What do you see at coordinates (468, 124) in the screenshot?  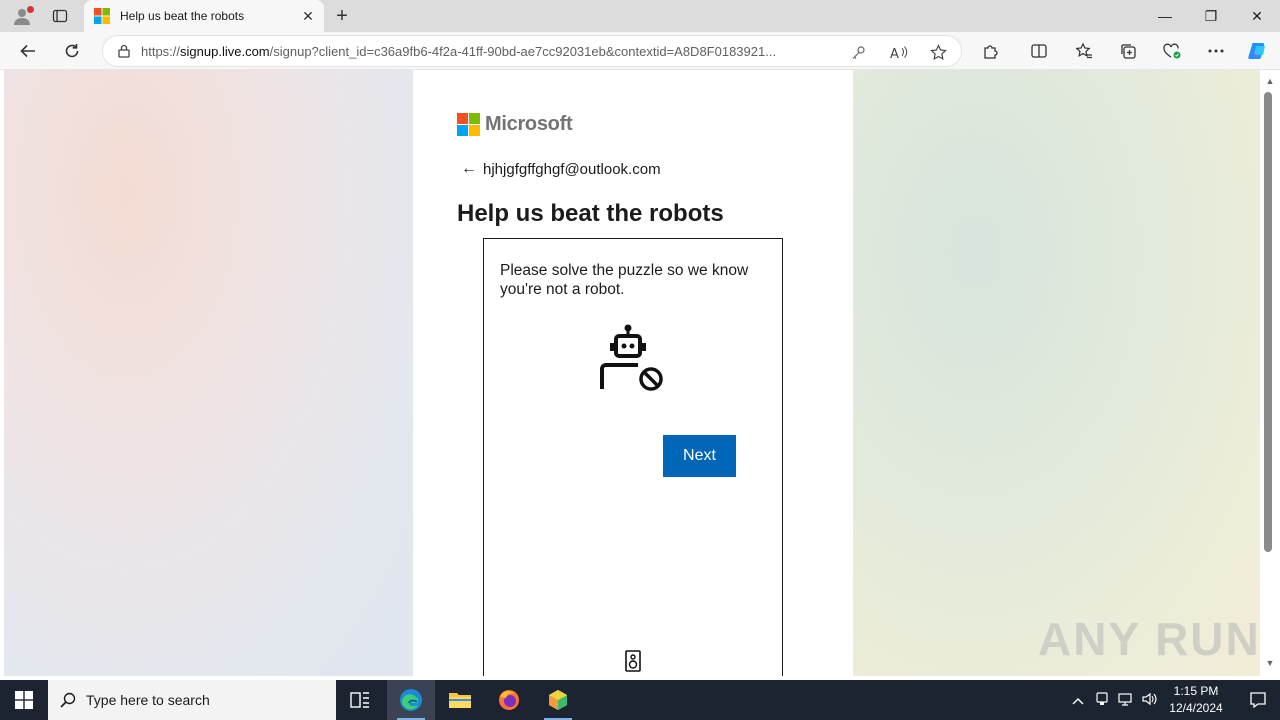 I see `microsoft-logo-icon` at bounding box center [468, 124].